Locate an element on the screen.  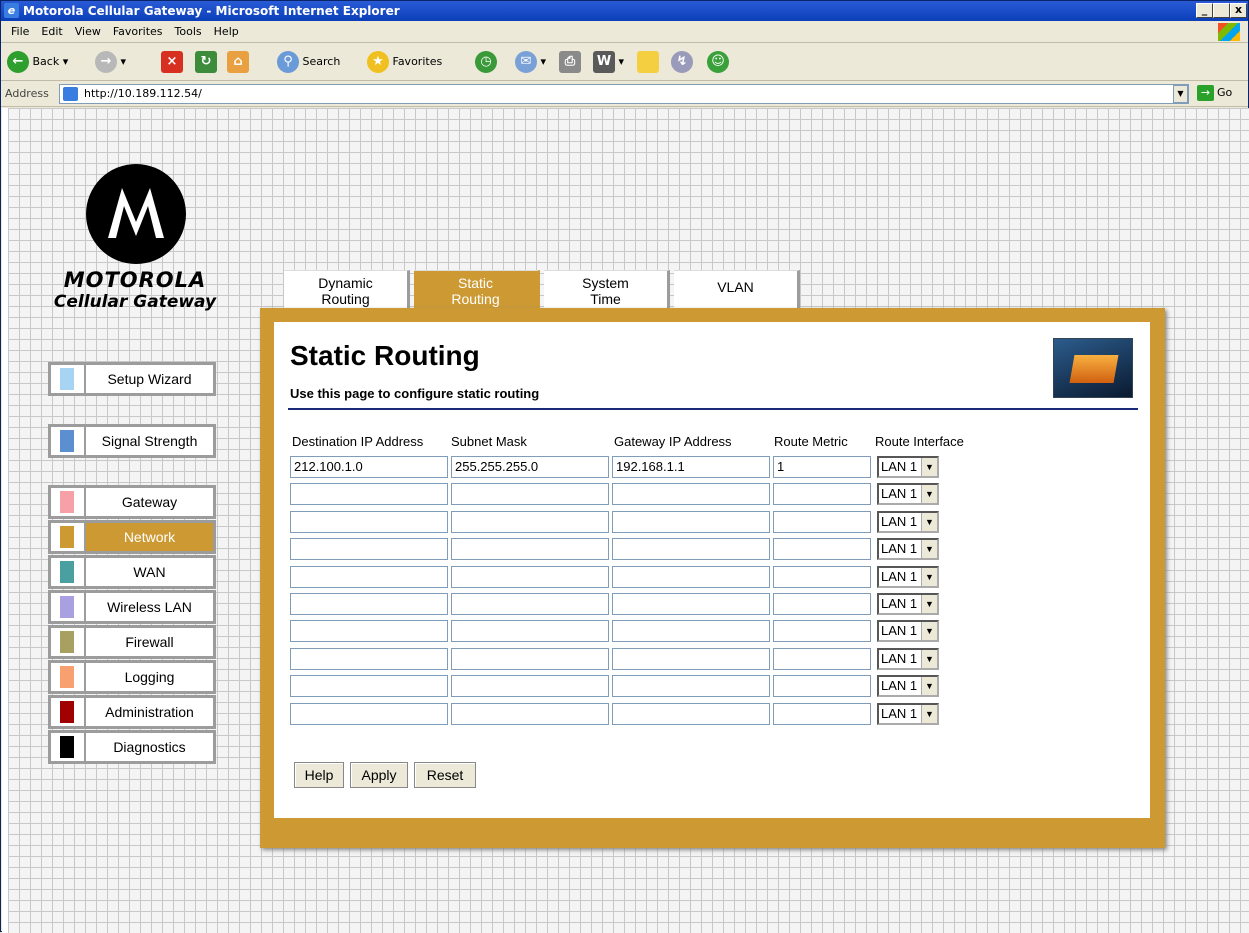
home-button: ⌂ is located at coordinates (238, 62).